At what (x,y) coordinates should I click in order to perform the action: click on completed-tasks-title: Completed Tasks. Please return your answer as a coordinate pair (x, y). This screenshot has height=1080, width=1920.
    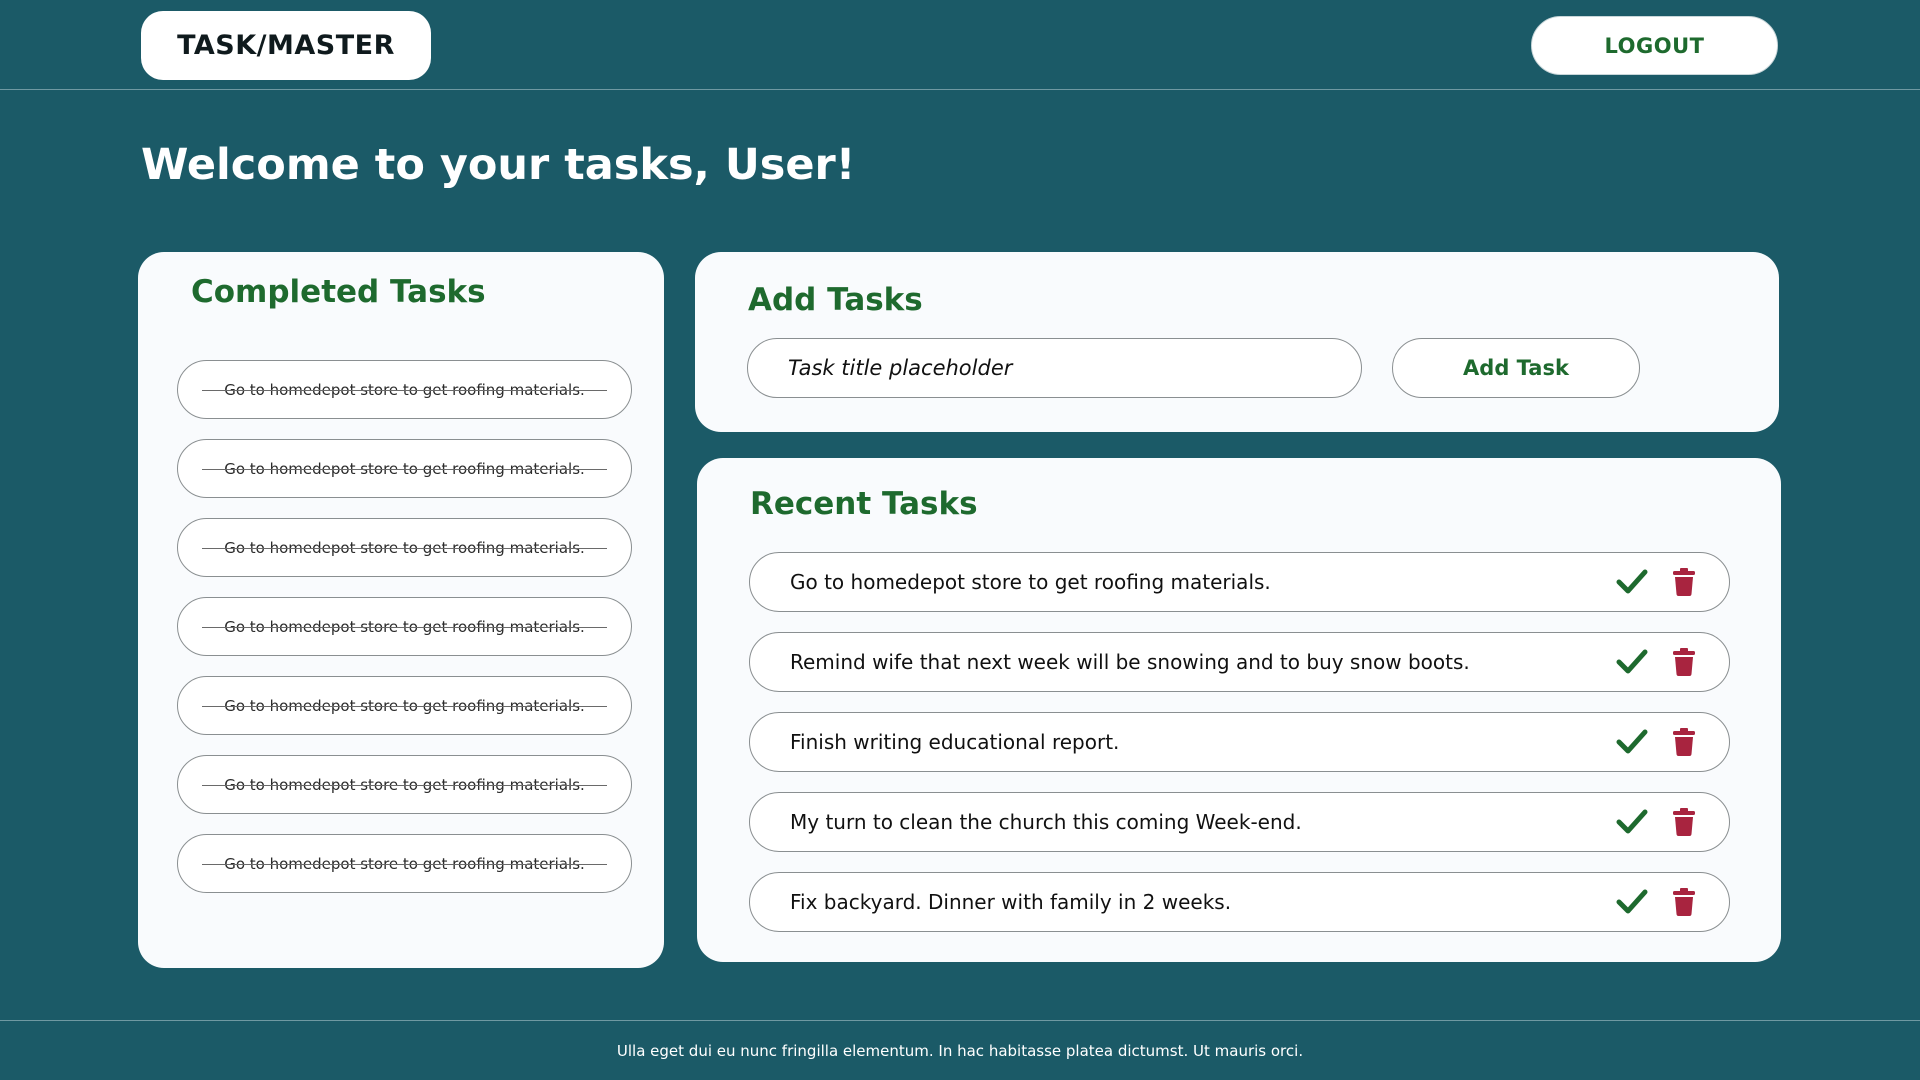
    Looking at the image, I should click on (338, 292).